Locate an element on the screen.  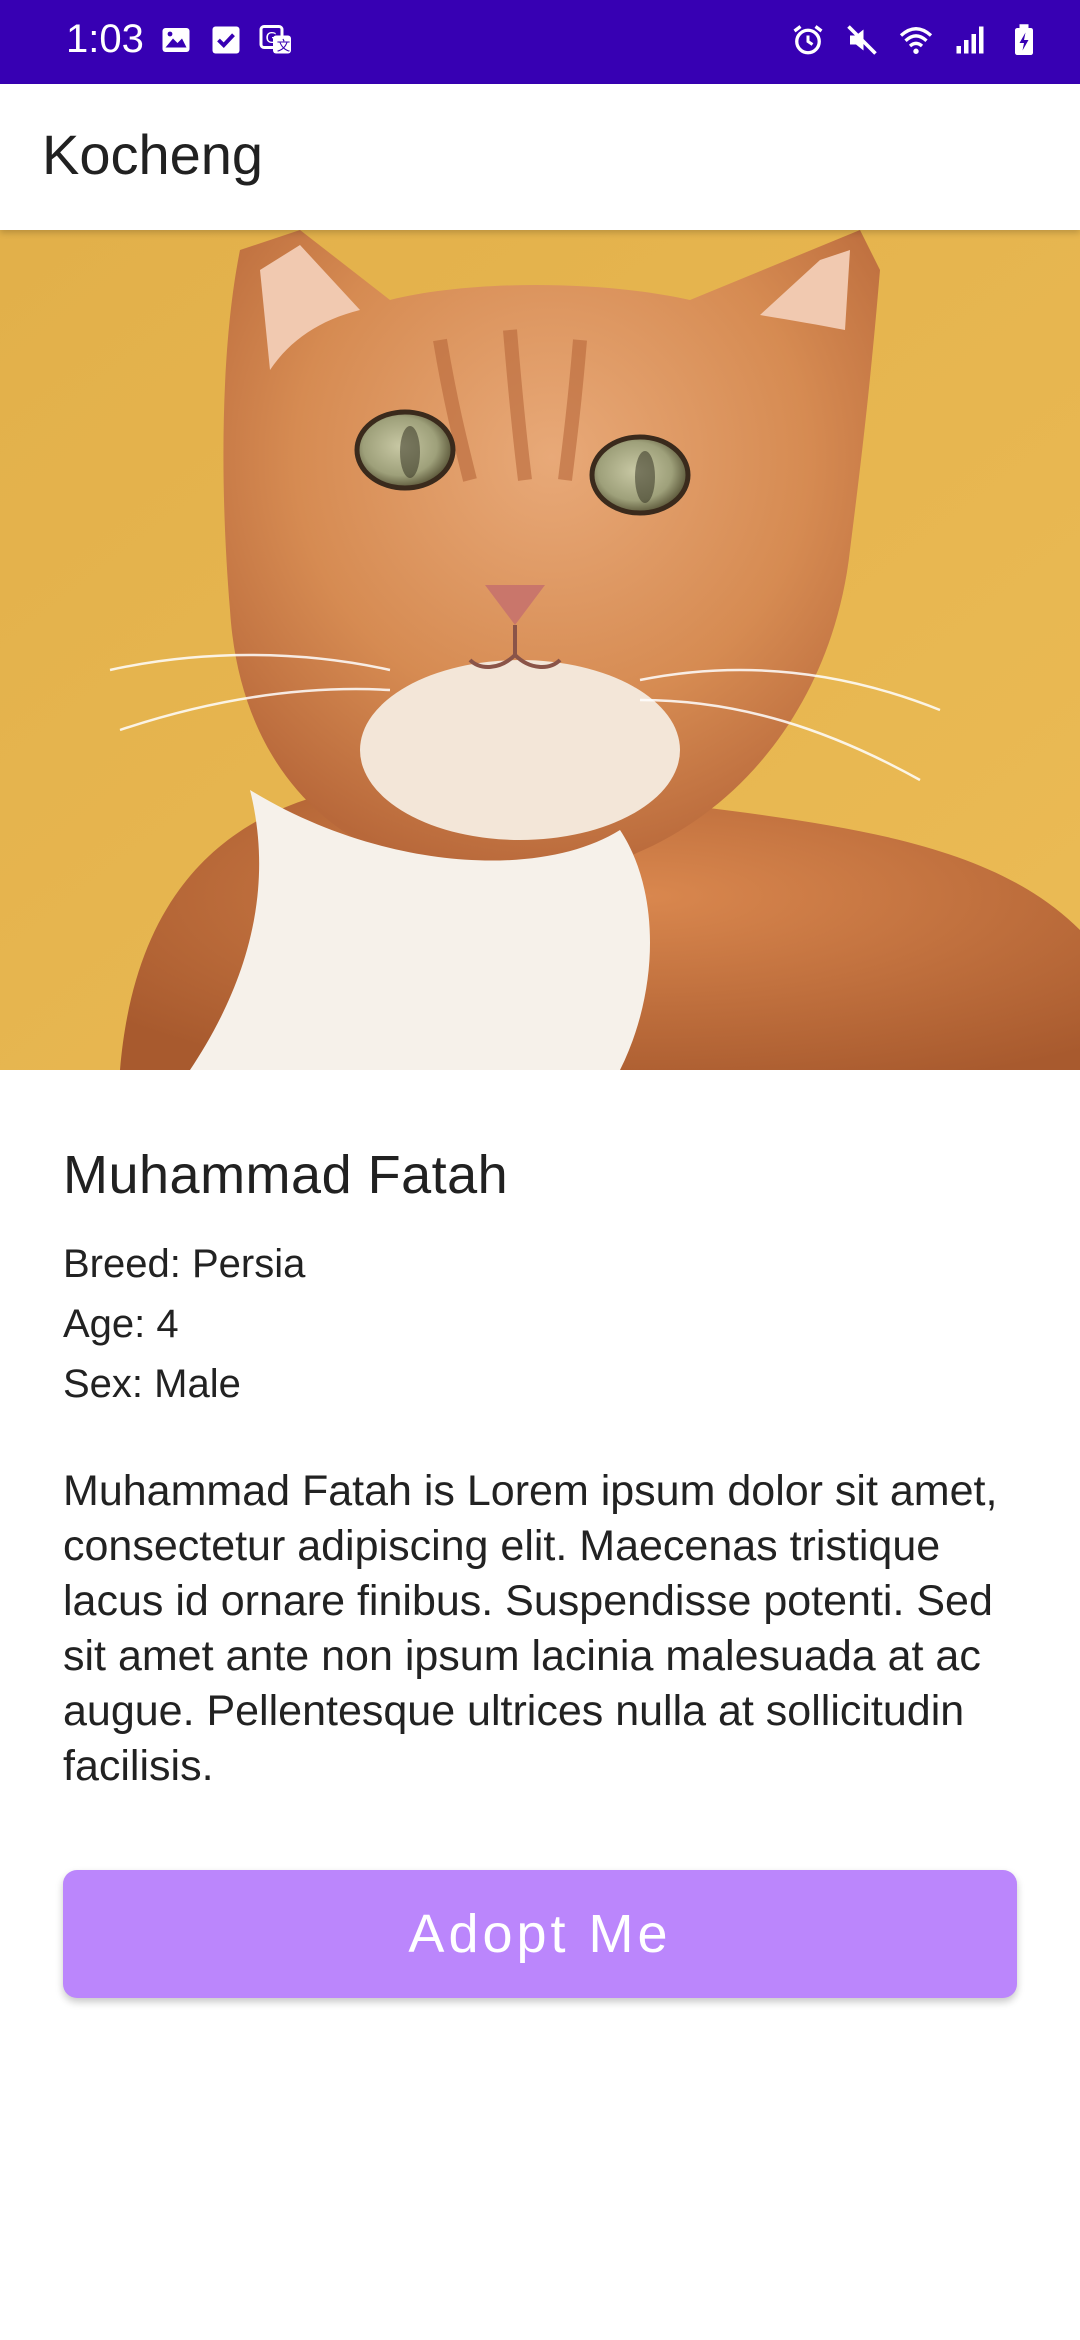
status-right-icons is located at coordinates (916, 40).